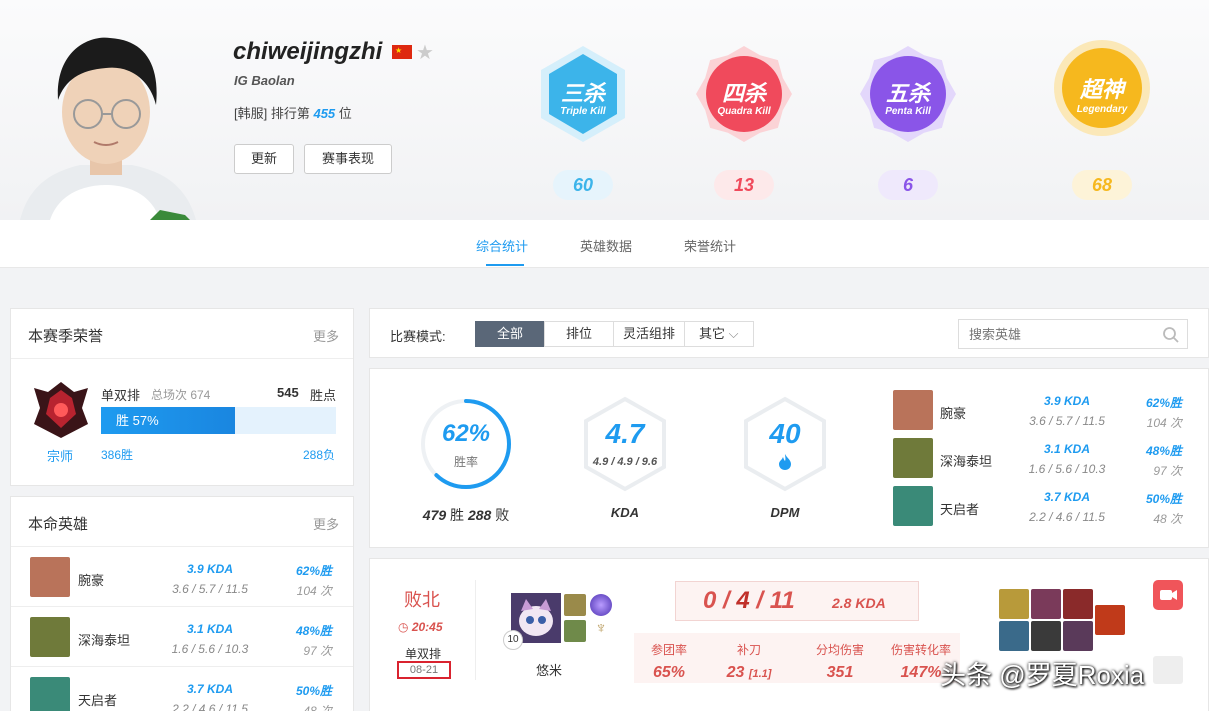 This screenshot has height=711, width=1209. I want to click on badge-count: 6, so click(908, 185).